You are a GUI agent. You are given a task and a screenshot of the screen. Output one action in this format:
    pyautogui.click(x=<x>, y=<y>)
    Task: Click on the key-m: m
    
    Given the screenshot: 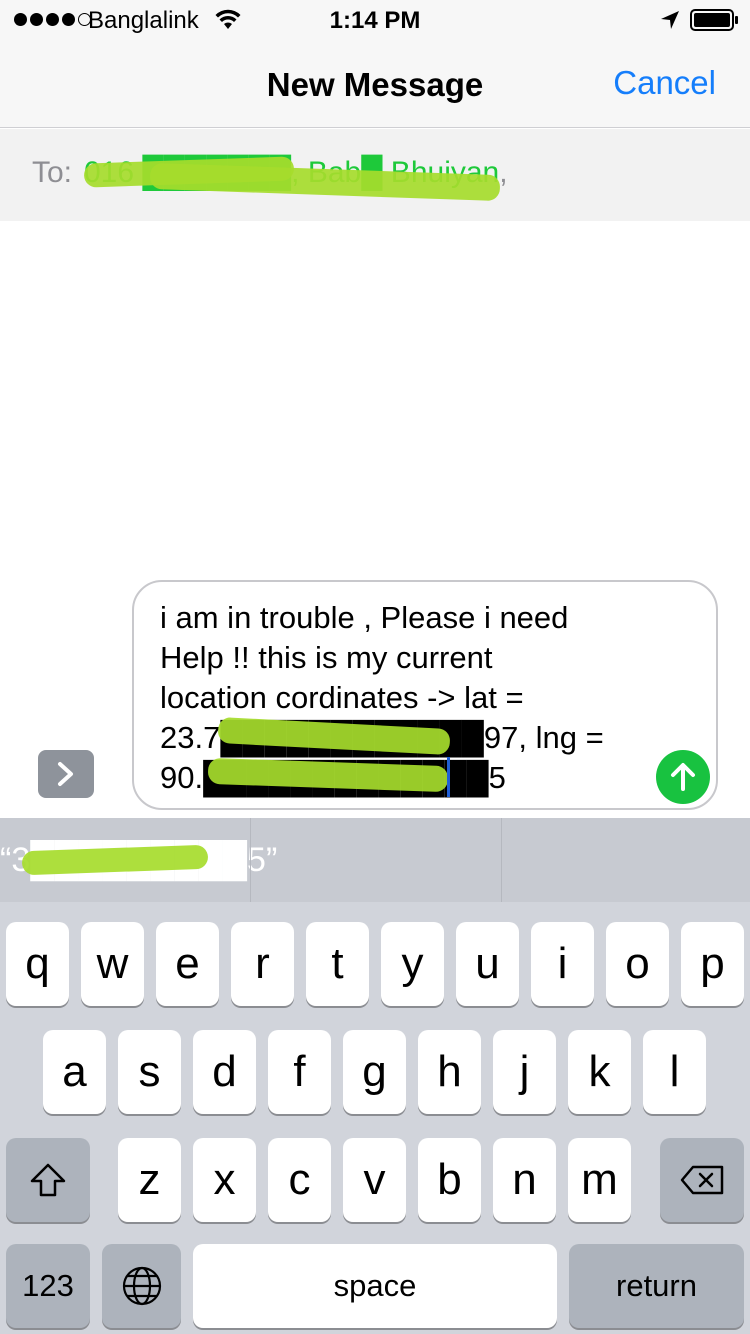 What is the action you would take?
    pyautogui.click(x=599, y=1180)
    